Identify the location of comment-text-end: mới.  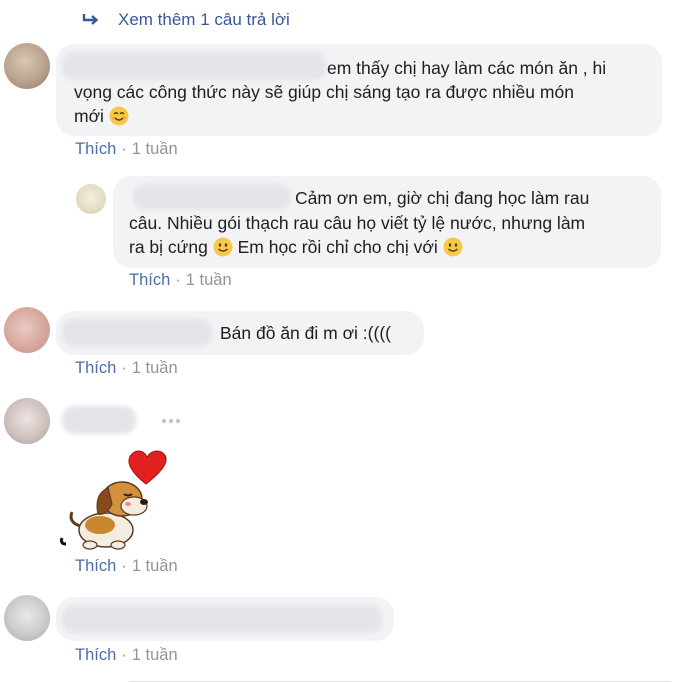
(89, 116).